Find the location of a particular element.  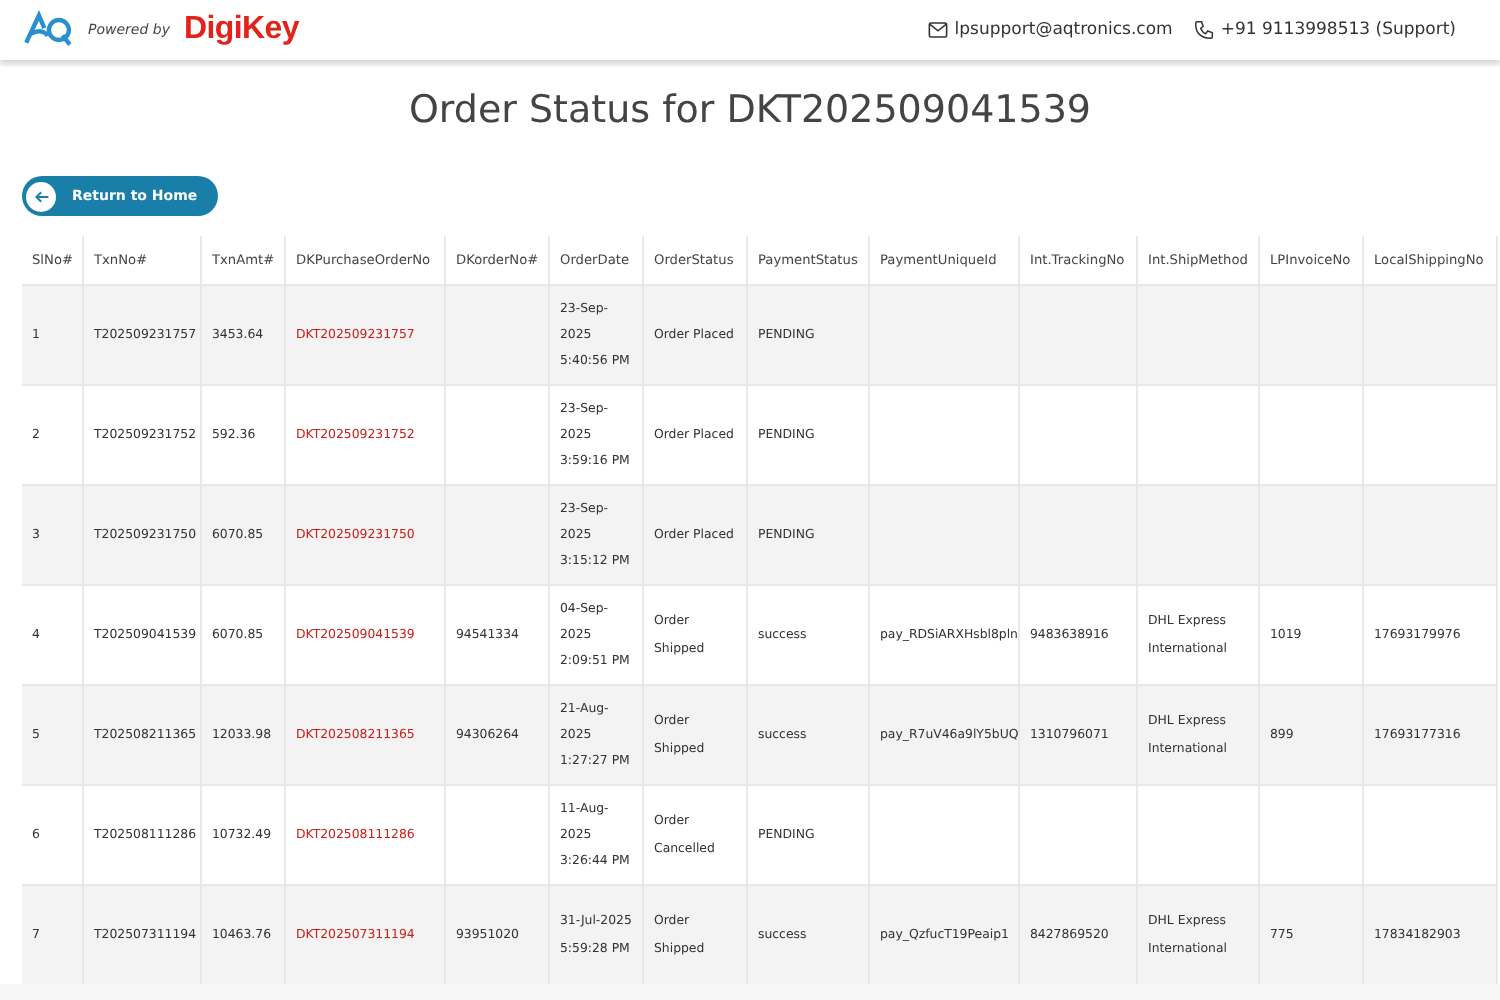

mail-icon is located at coordinates (938, 30).